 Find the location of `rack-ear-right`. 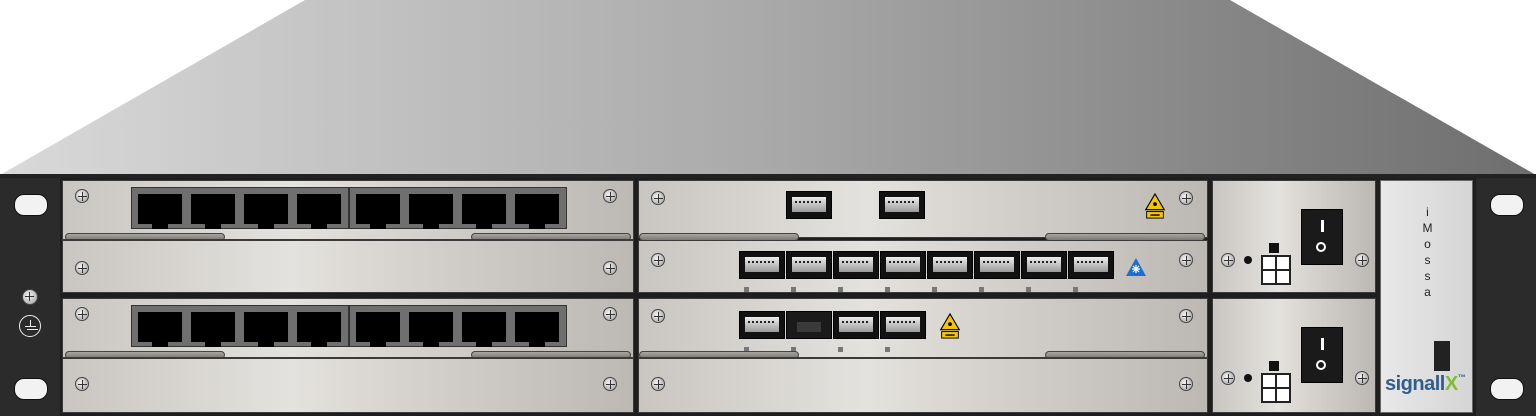

rack-ear-right is located at coordinates (1506, 297).